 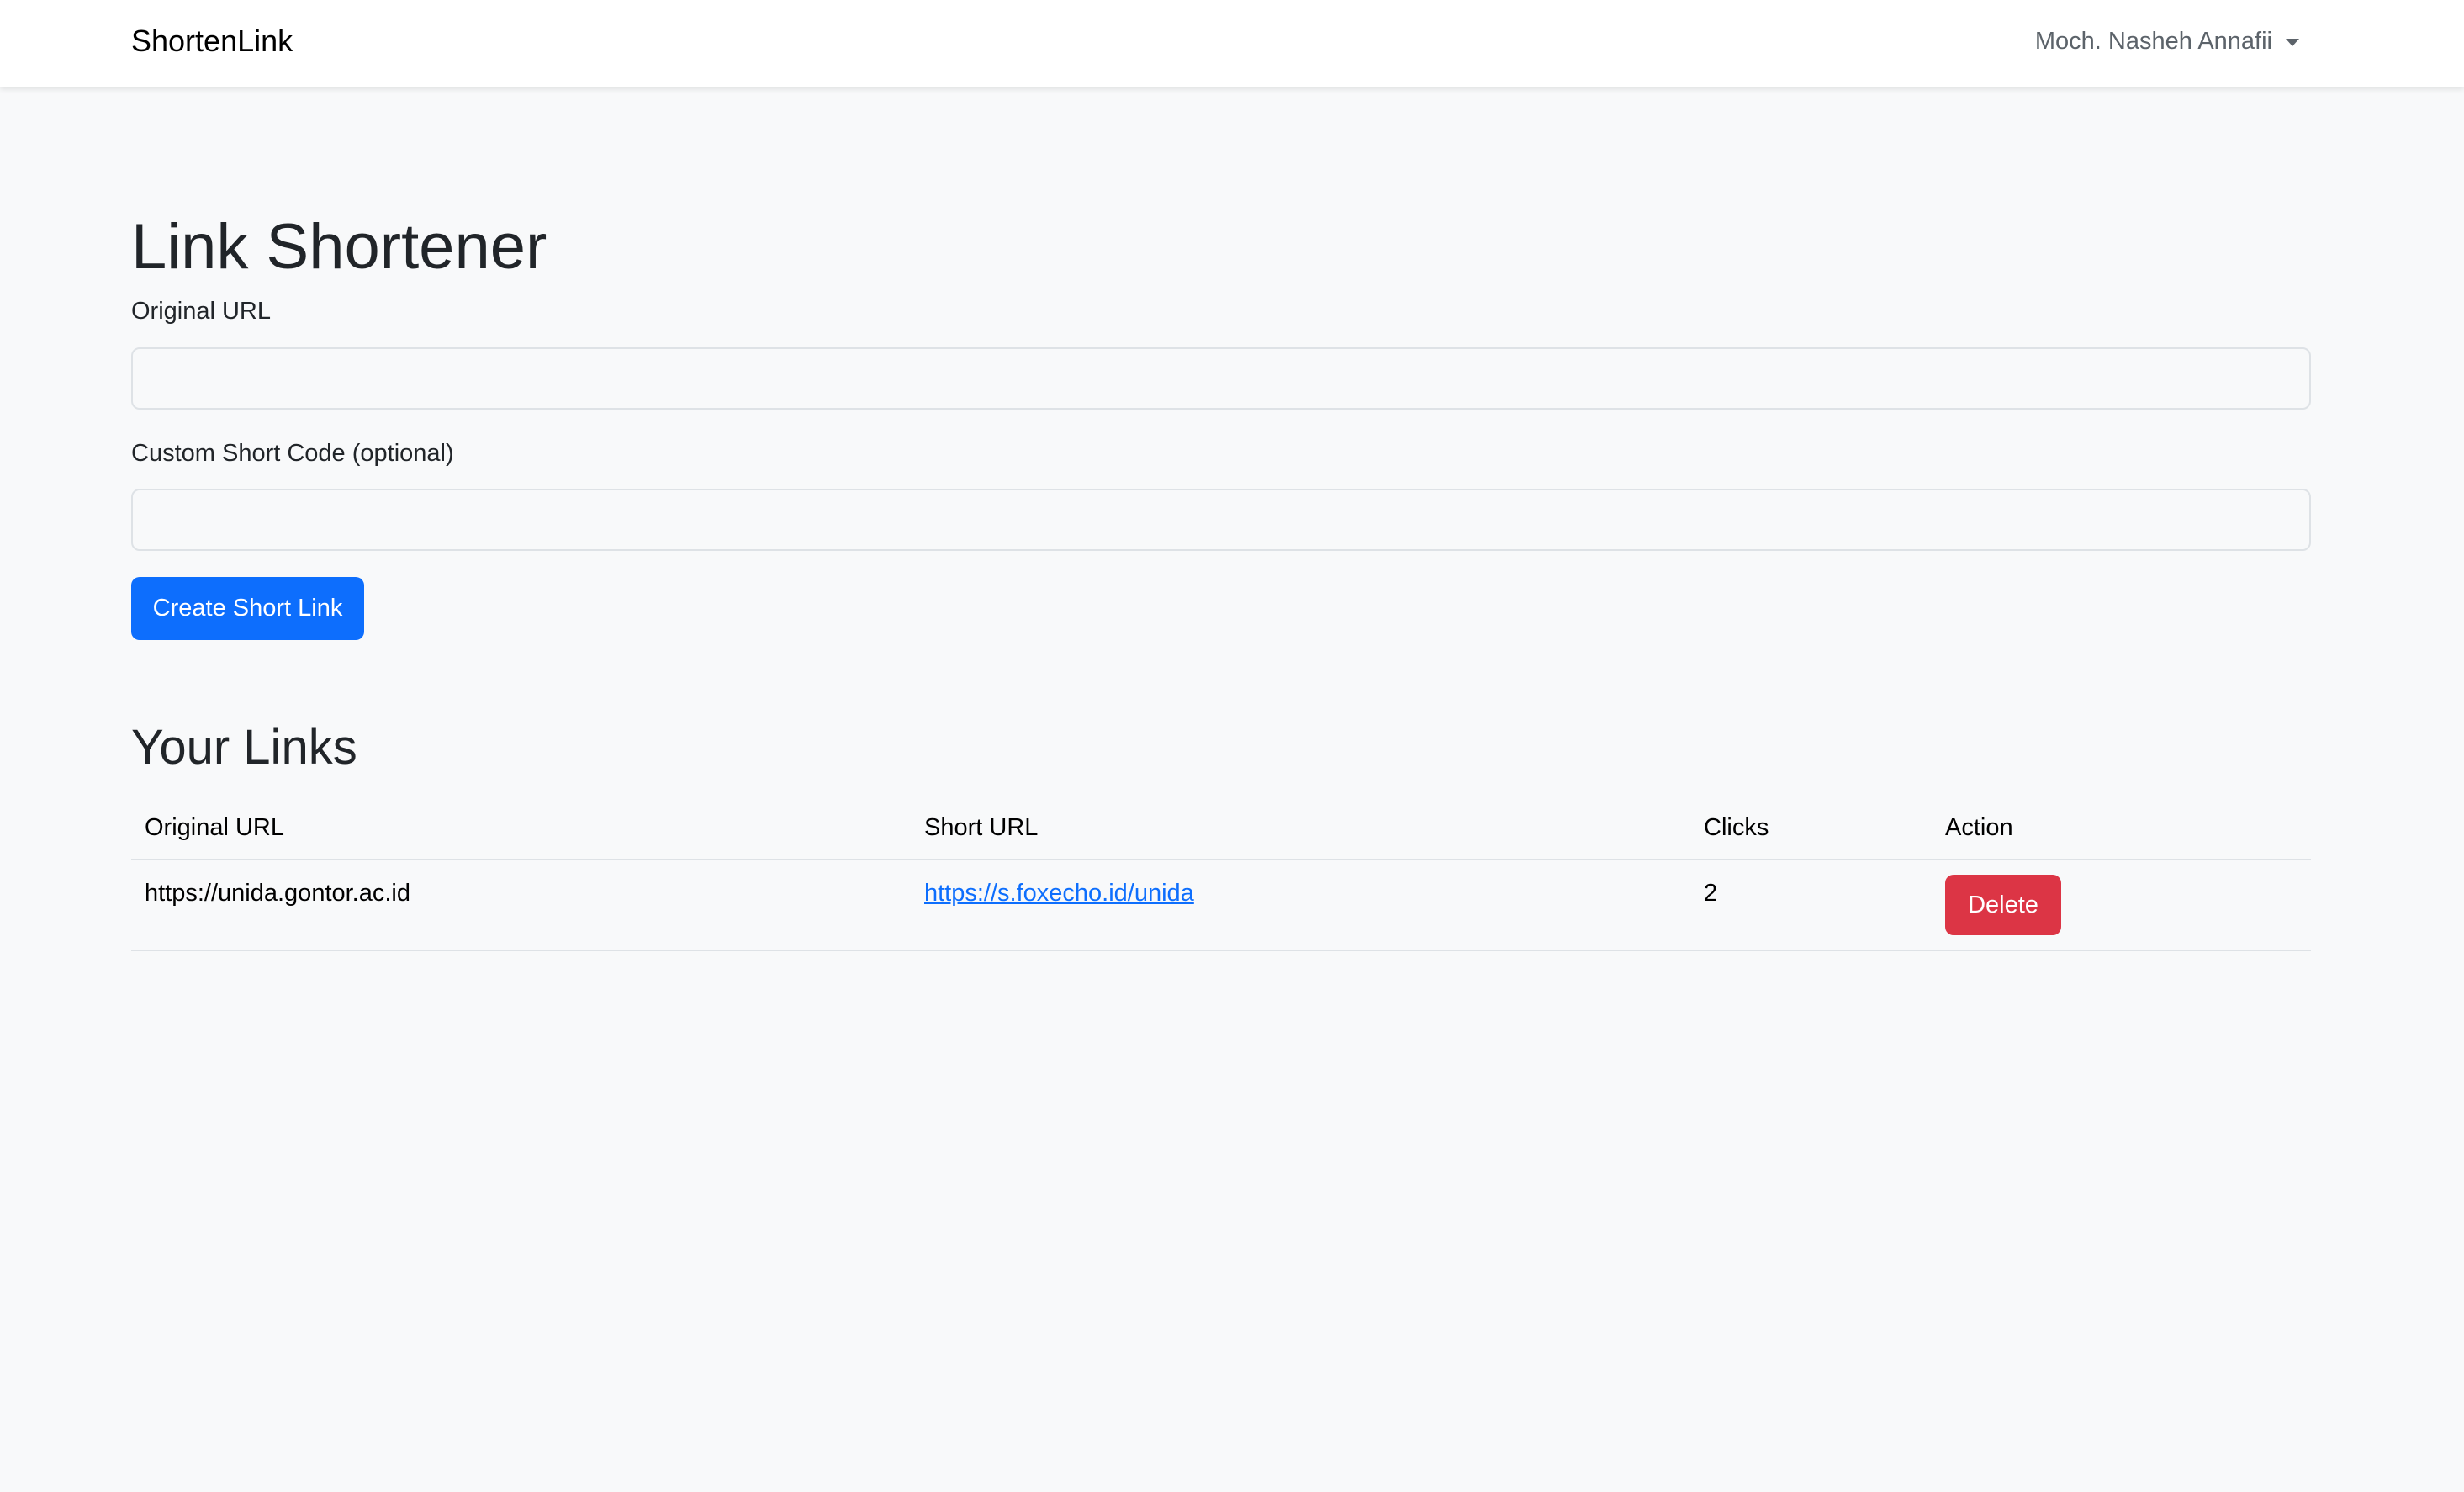 What do you see at coordinates (201, 311) in the screenshot?
I see `original-url-label: Original URL` at bounding box center [201, 311].